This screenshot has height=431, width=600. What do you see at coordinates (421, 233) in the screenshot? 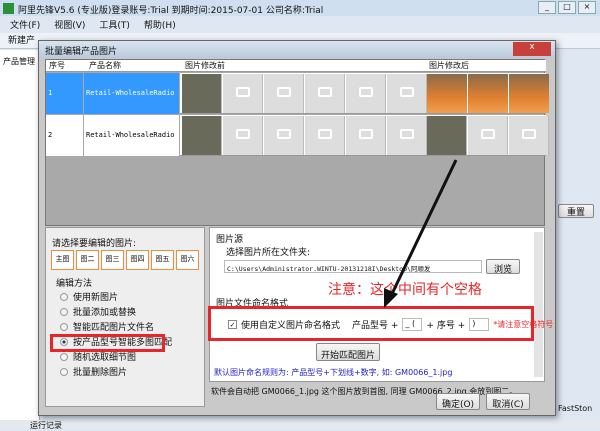
I see `annotation-arrow` at bounding box center [421, 233].